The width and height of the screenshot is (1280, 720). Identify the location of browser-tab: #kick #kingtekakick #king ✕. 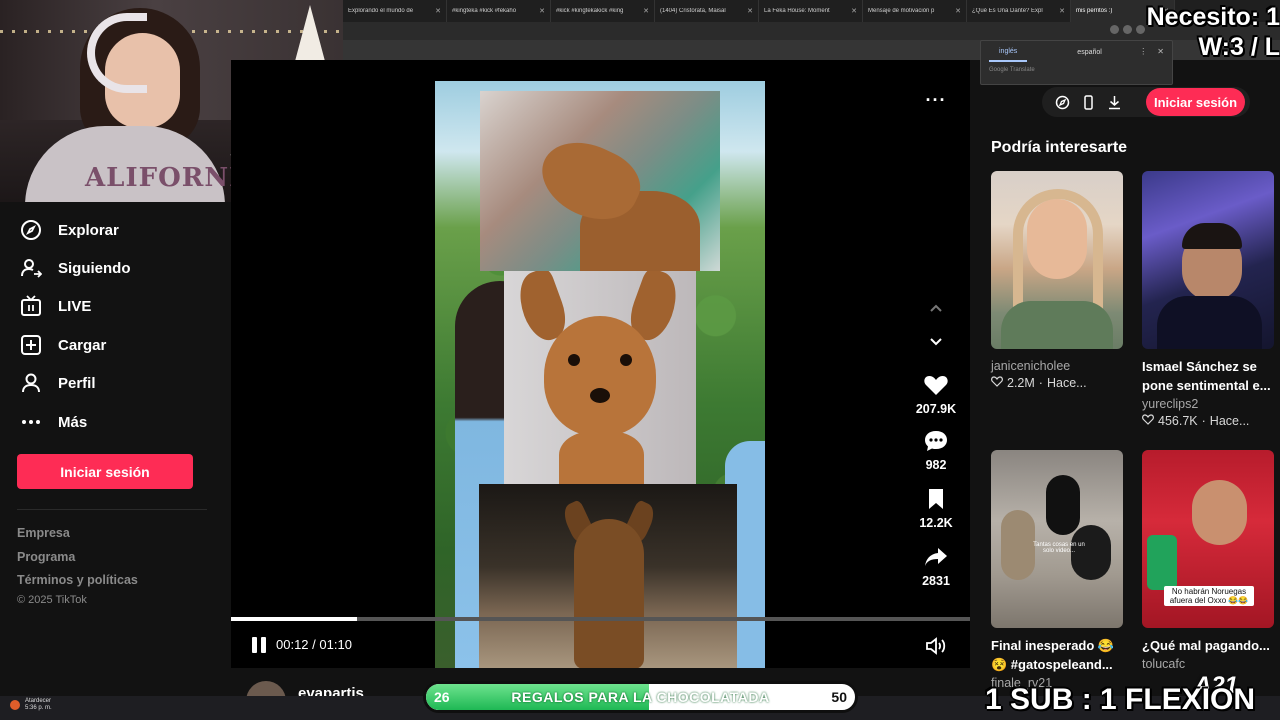
(603, 11).